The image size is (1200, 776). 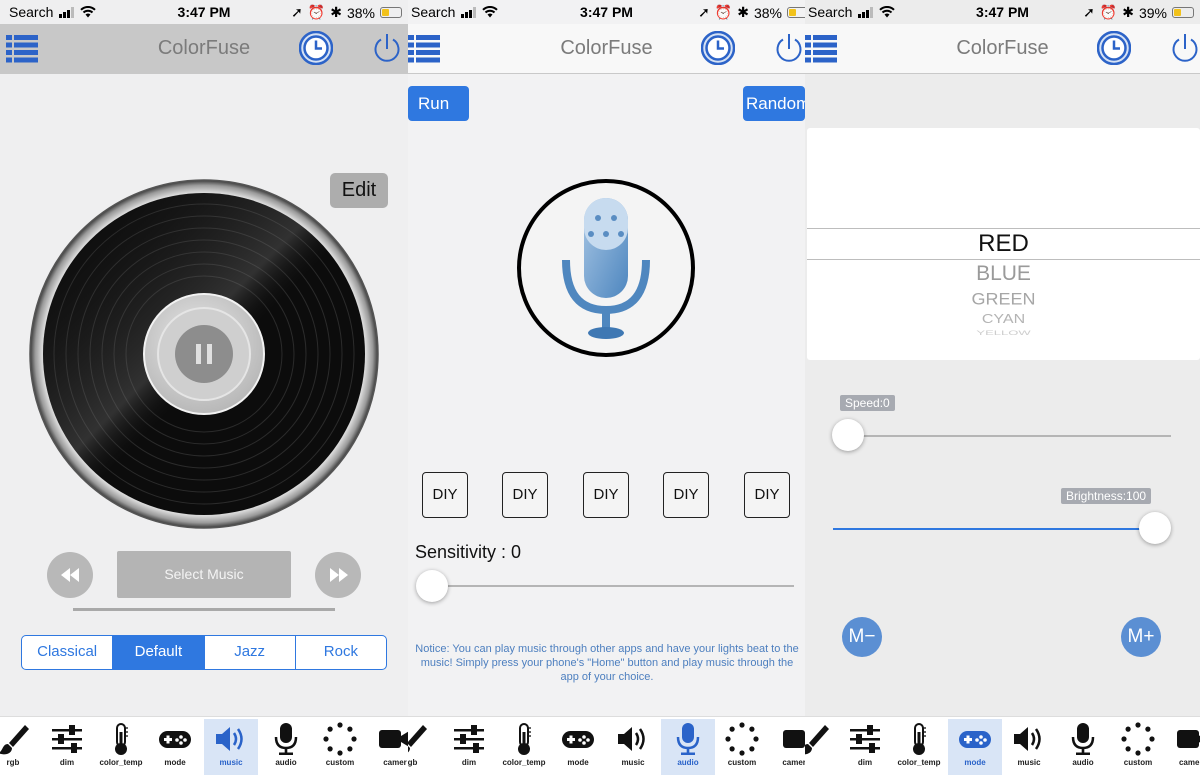 I want to click on vinyl-record, so click(x=204, y=354).